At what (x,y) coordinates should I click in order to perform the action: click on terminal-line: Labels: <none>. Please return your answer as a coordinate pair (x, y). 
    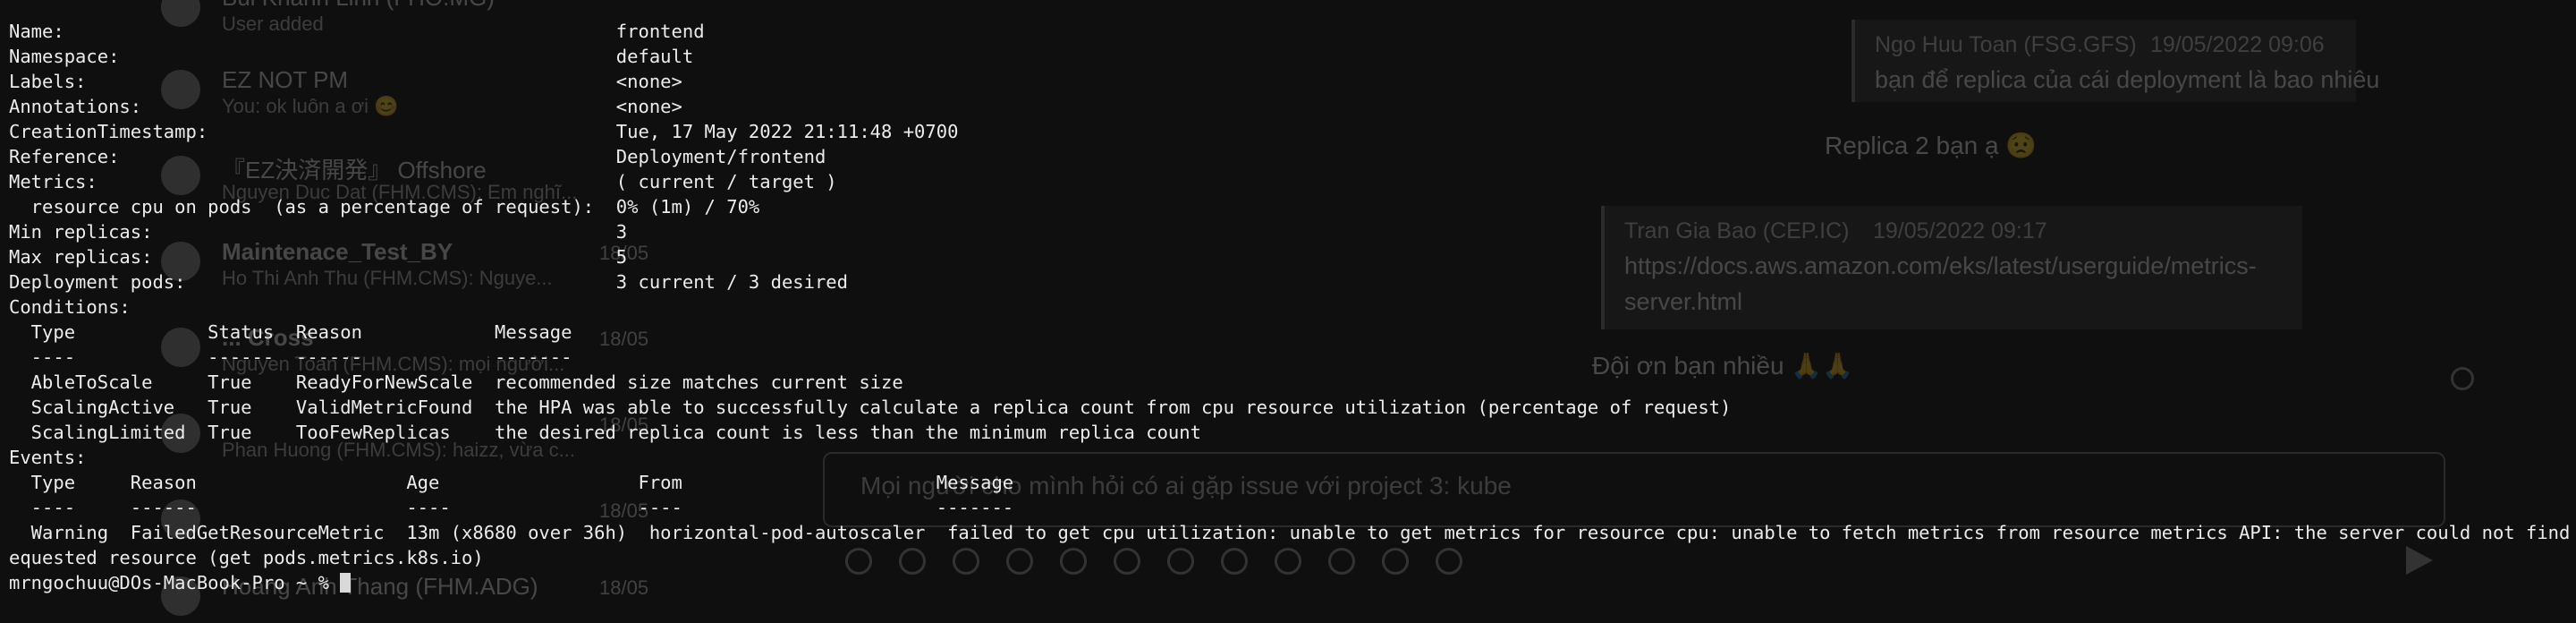
    Looking at the image, I should click on (345, 81).